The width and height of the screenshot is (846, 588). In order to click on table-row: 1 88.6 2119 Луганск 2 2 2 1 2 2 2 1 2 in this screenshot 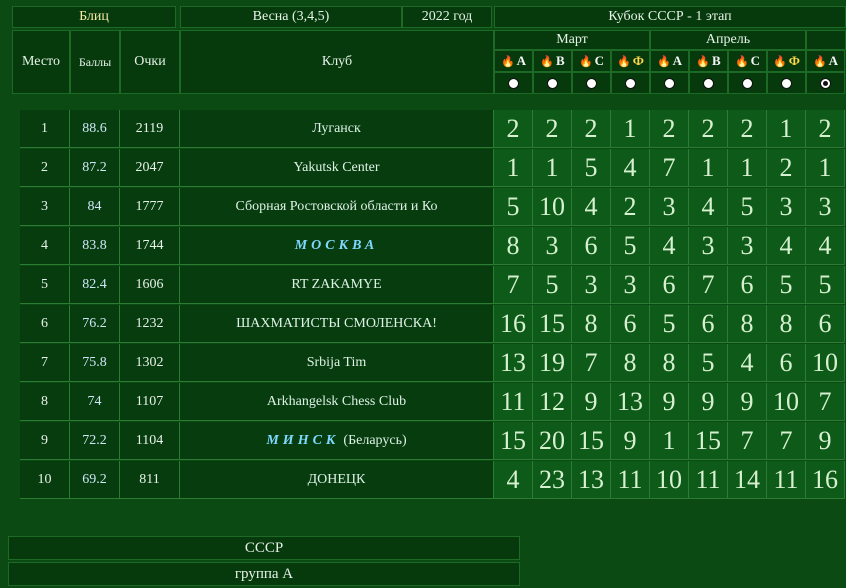, I will do `click(433, 129)`.